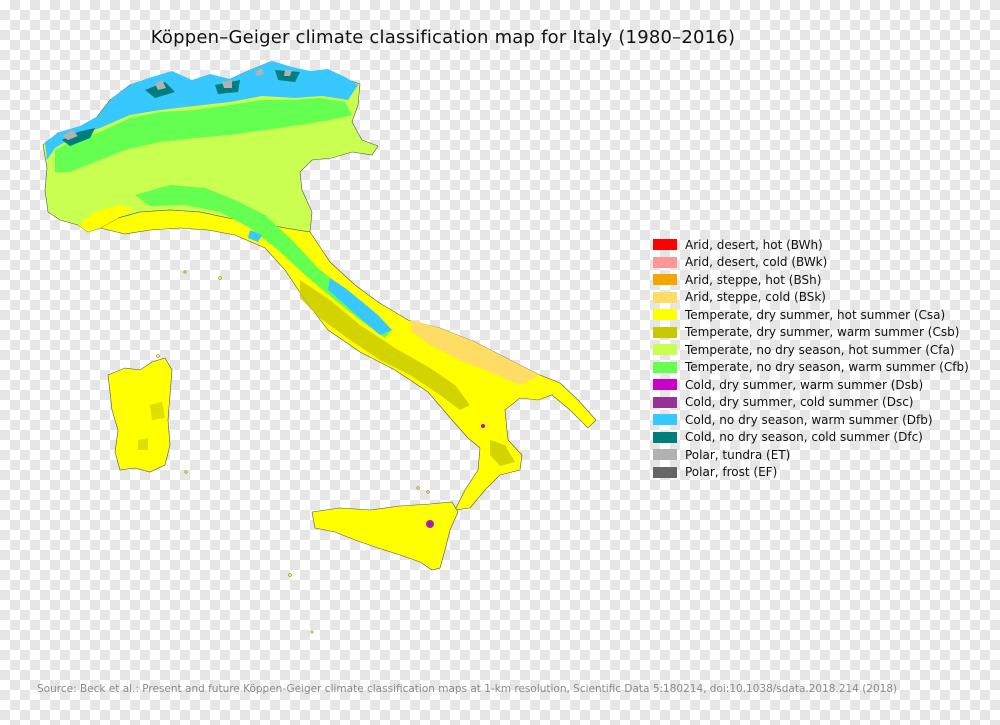 The image size is (1000, 725). I want to click on calabria-dsb-marker, so click(483, 426).